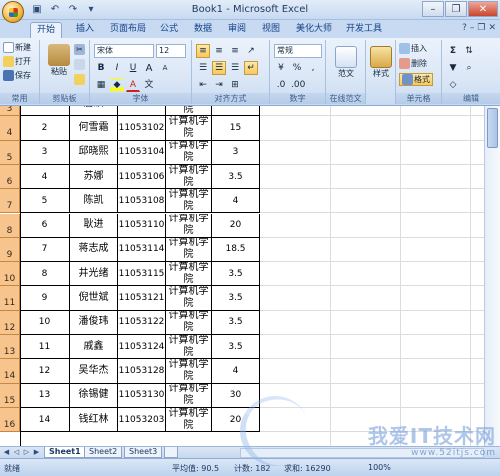 This screenshot has height=476, width=500. Describe the element at coordinates (10, 250) in the screenshot. I see `row-header: 9` at that location.